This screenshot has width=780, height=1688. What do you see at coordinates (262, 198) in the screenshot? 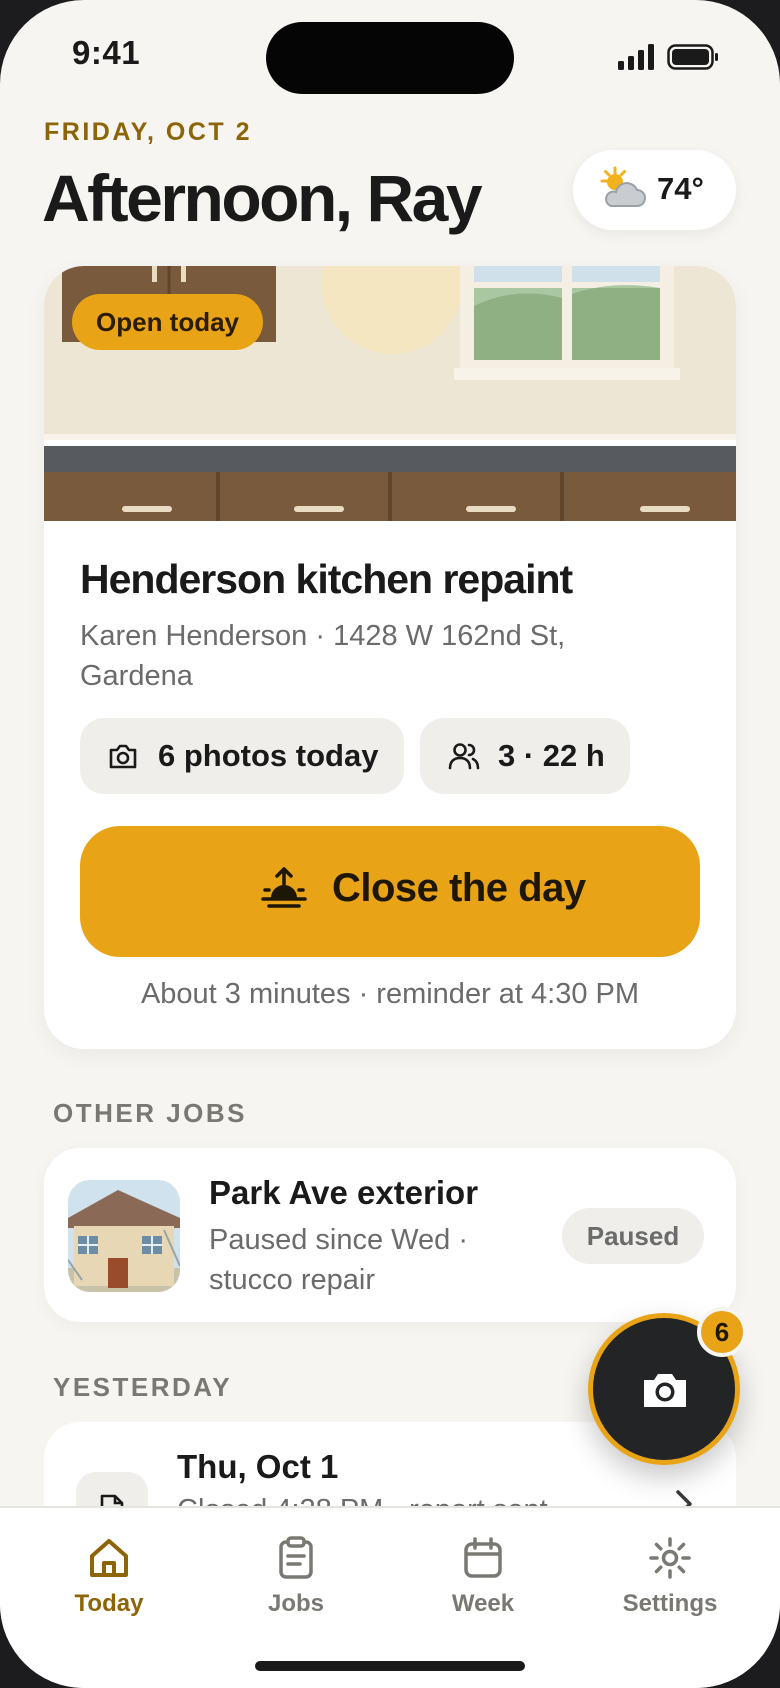
I see `greeting-title: Afternoon, Ray` at bounding box center [262, 198].